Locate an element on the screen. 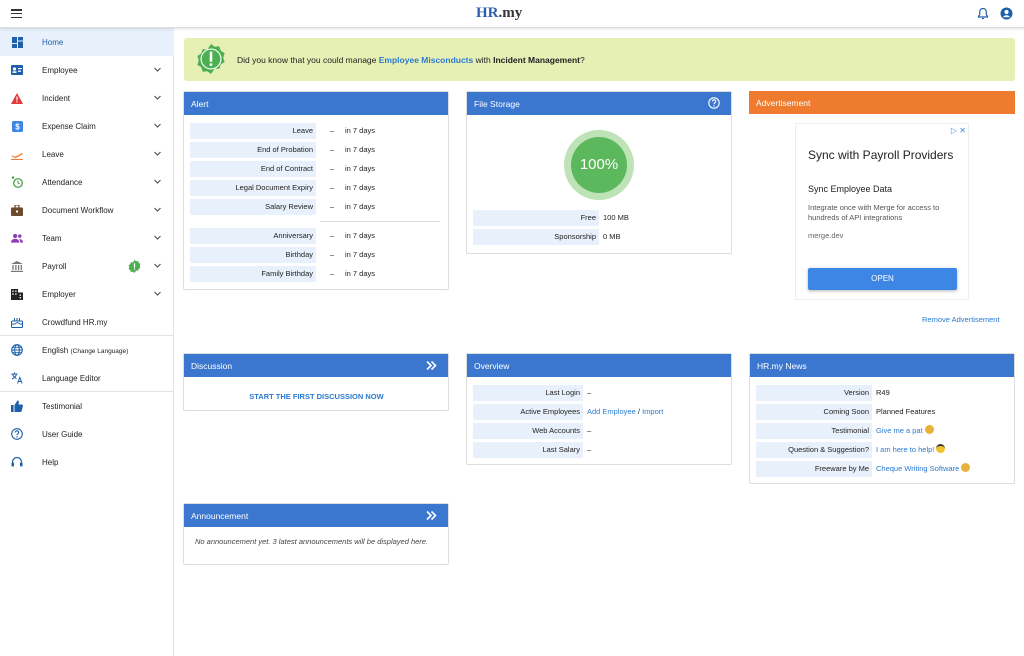  cheque-software-link: Cheque Writing Software is located at coordinates (917, 468).